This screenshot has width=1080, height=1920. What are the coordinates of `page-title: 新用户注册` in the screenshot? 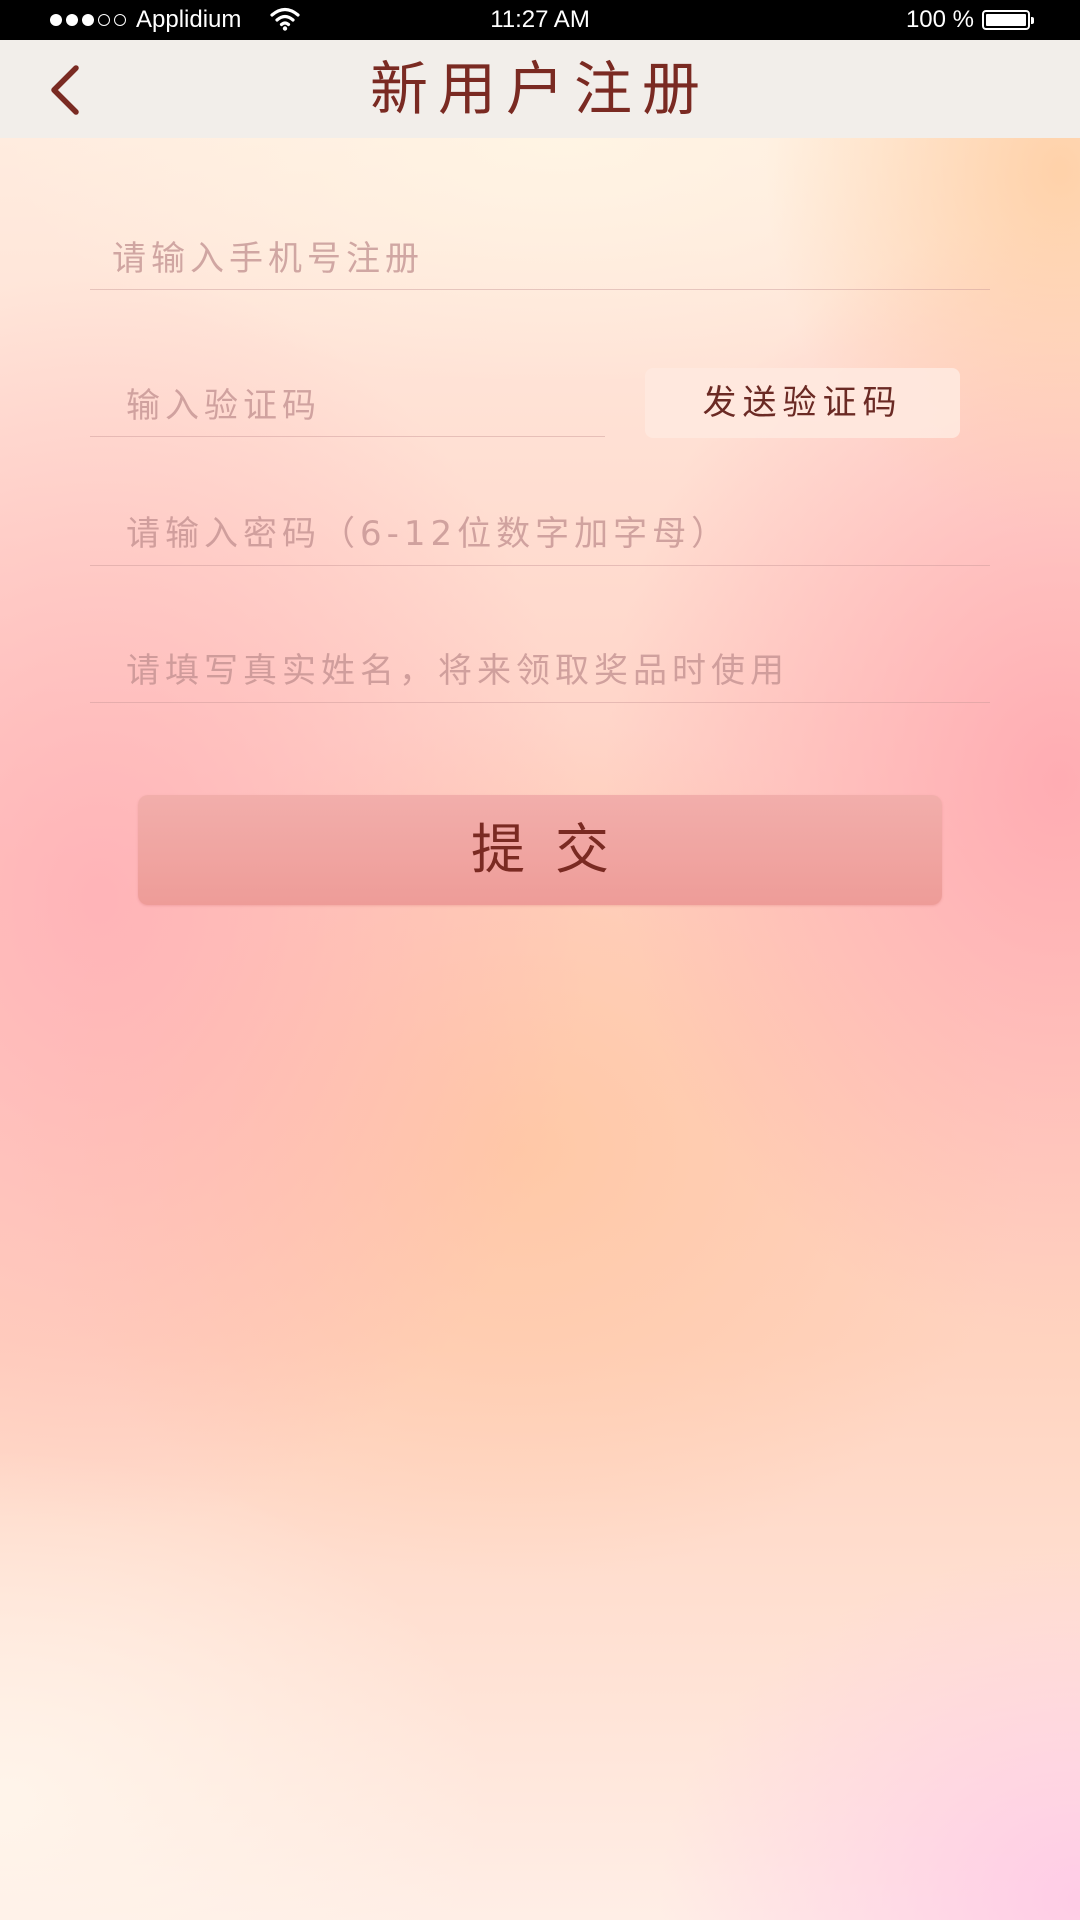 It's located at (539, 89).